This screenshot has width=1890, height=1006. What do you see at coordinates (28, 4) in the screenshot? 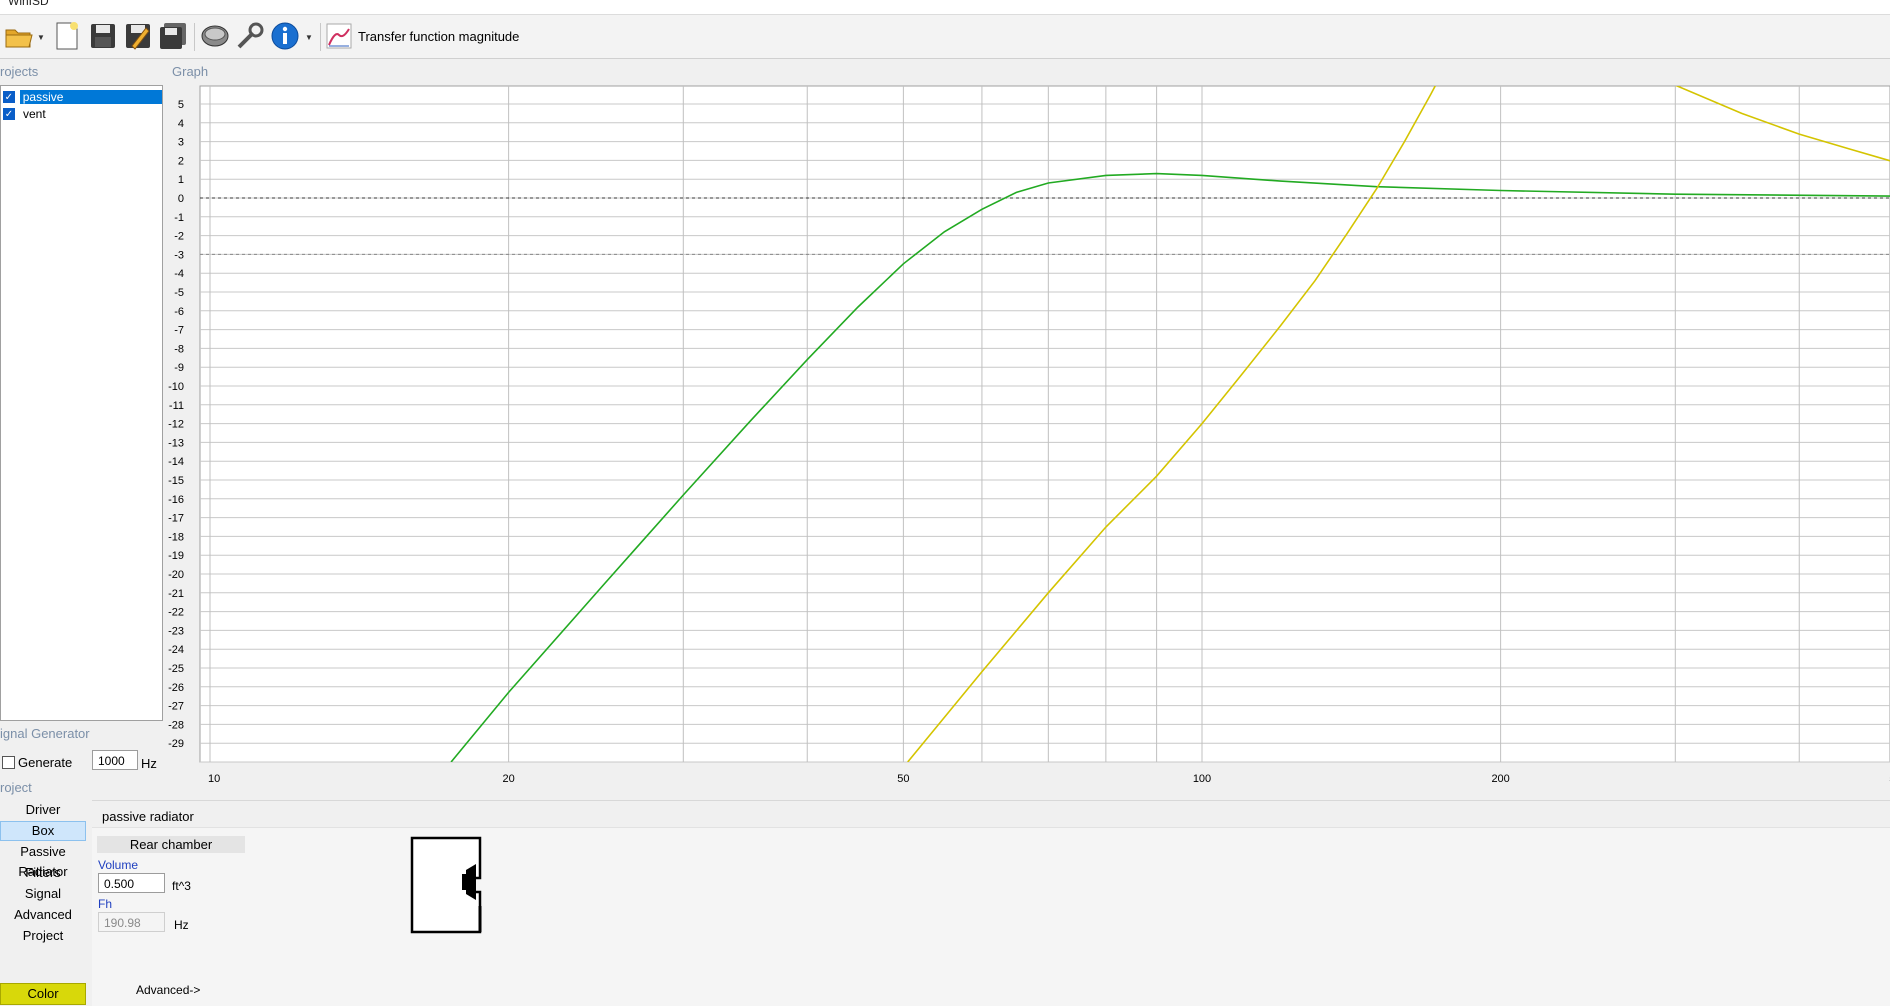
I see `window-title: WinISD` at bounding box center [28, 4].